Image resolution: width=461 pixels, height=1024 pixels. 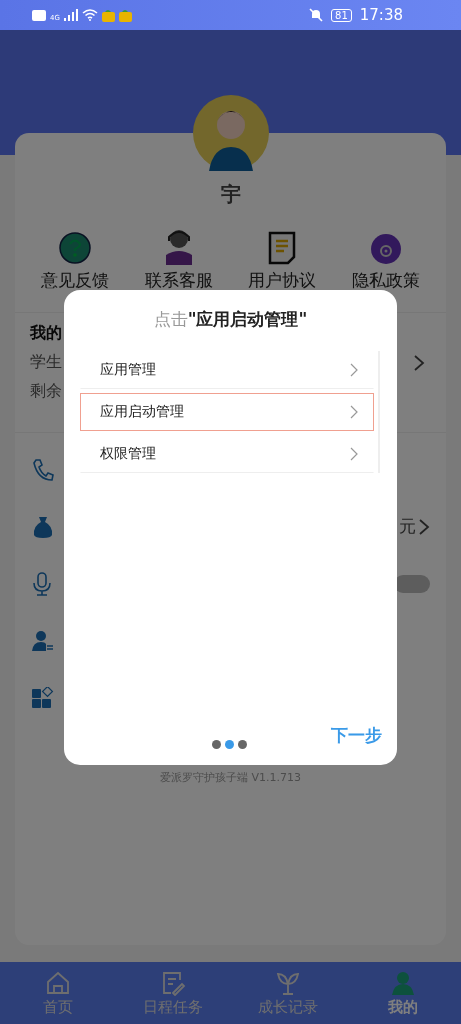 What do you see at coordinates (43, 640) in the screenshot?
I see `user-switch-icon` at bounding box center [43, 640].